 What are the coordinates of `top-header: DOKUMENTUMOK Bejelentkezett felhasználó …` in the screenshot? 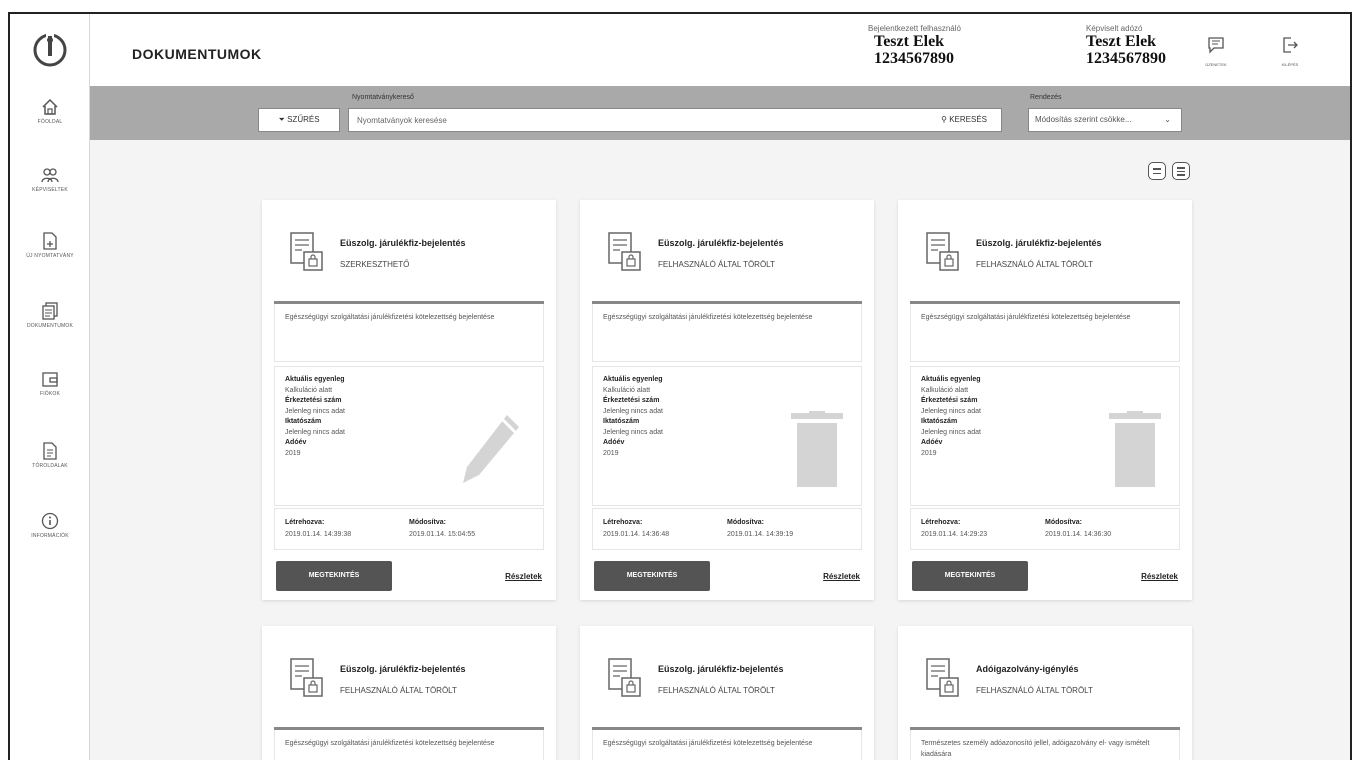 It's located at (720, 50).